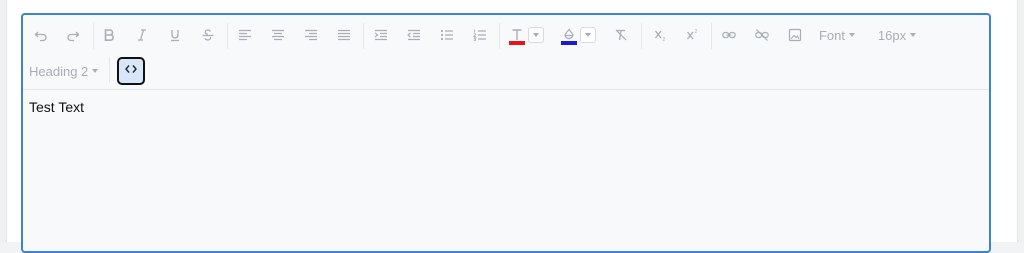 The image size is (1024, 253). I want to click on numbered-list-icon, so click(480, 35).